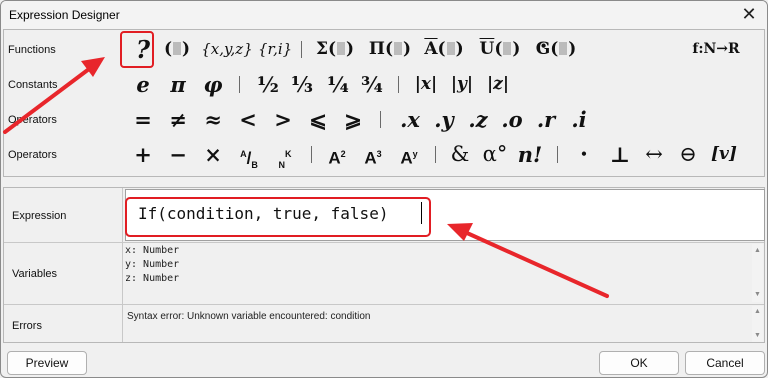 This screenshot has height=378, width=768. I want to click on degree-operator-button: α°, so click(495, 154).